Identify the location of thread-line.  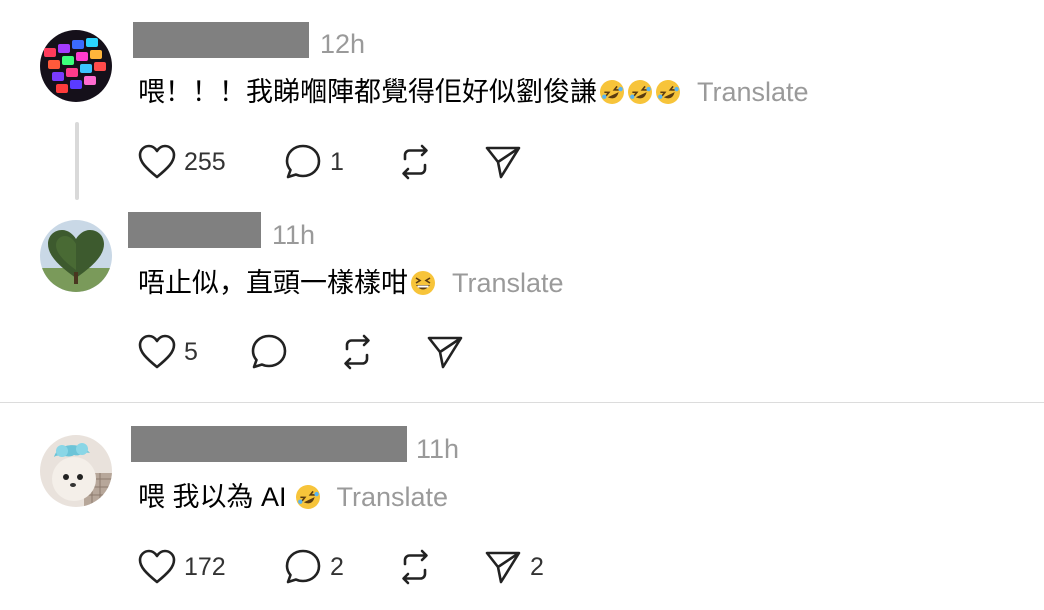
(77, 161).